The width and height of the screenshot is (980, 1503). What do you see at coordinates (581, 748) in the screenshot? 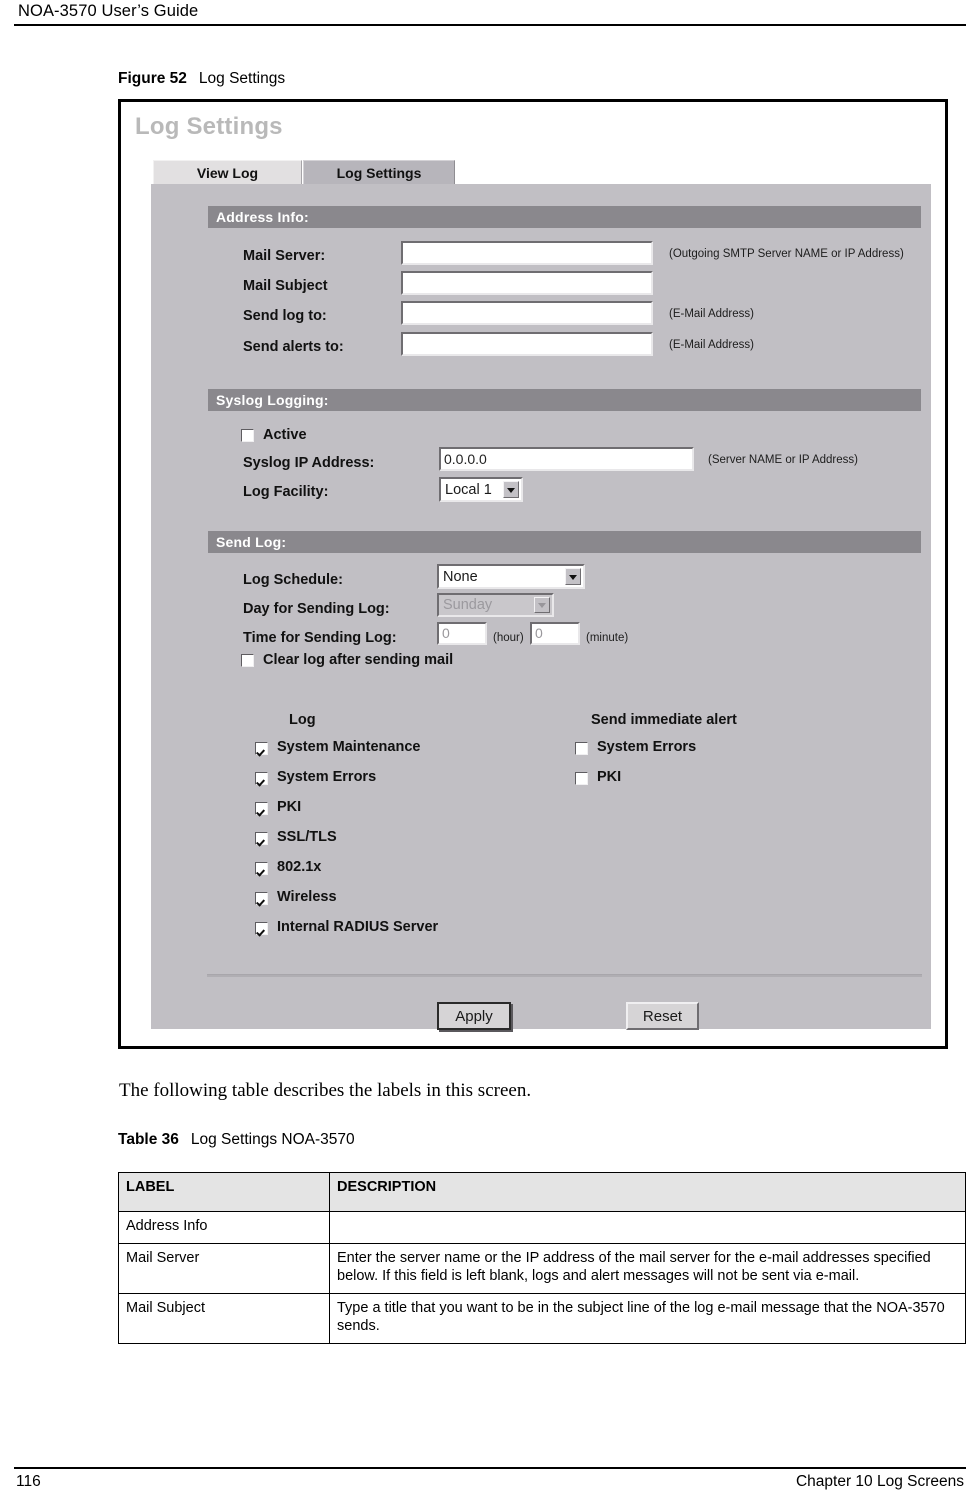
I see `alert-checkbox-system-errors` at bounding box center [581, 748].